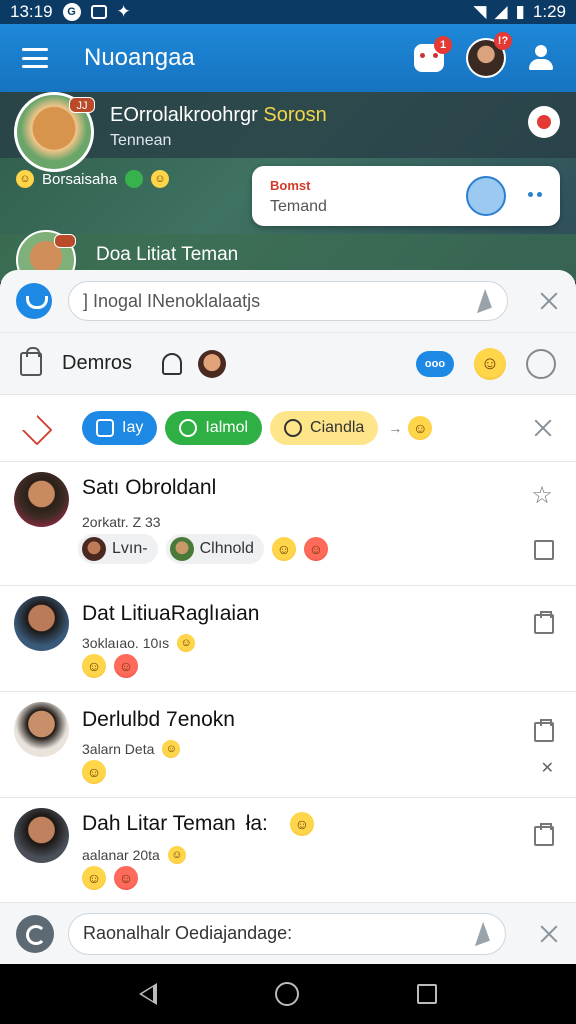  What do you see at coordinates (139, 57) in the screenshot?
I see `app-title: Nuoangaa` at bounding box center [139, 57].